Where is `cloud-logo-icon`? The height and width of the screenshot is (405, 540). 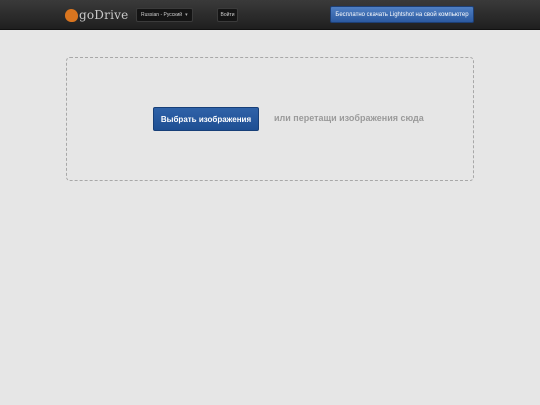 cloud-logo-icon is located at coordinates (71, 15).